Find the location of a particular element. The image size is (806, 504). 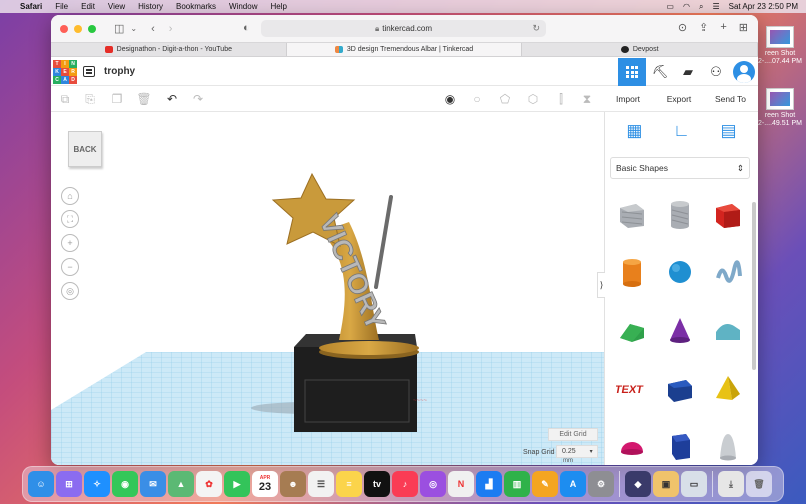

search-icon: ⌕ is located at coordinates (701, 7).